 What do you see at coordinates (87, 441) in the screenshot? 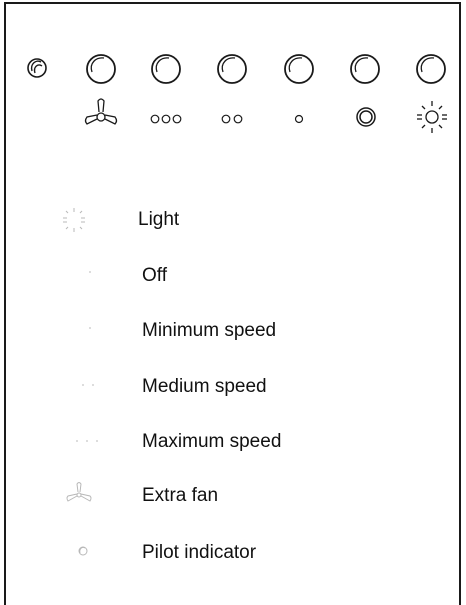
I see `legend-three-dots-icon` at bounding box center [87, 441].